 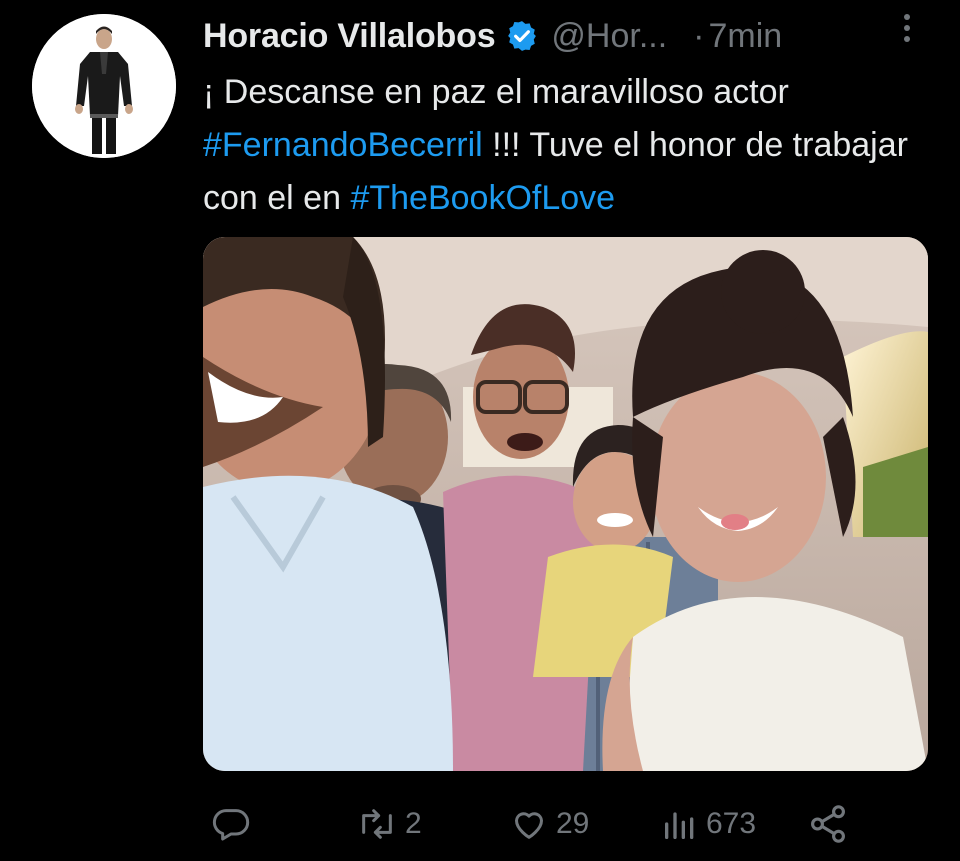 What do you see at coordinates (377, 824) in the screenshot?
I see `retweet-icon` at bounding box center [377, 824].